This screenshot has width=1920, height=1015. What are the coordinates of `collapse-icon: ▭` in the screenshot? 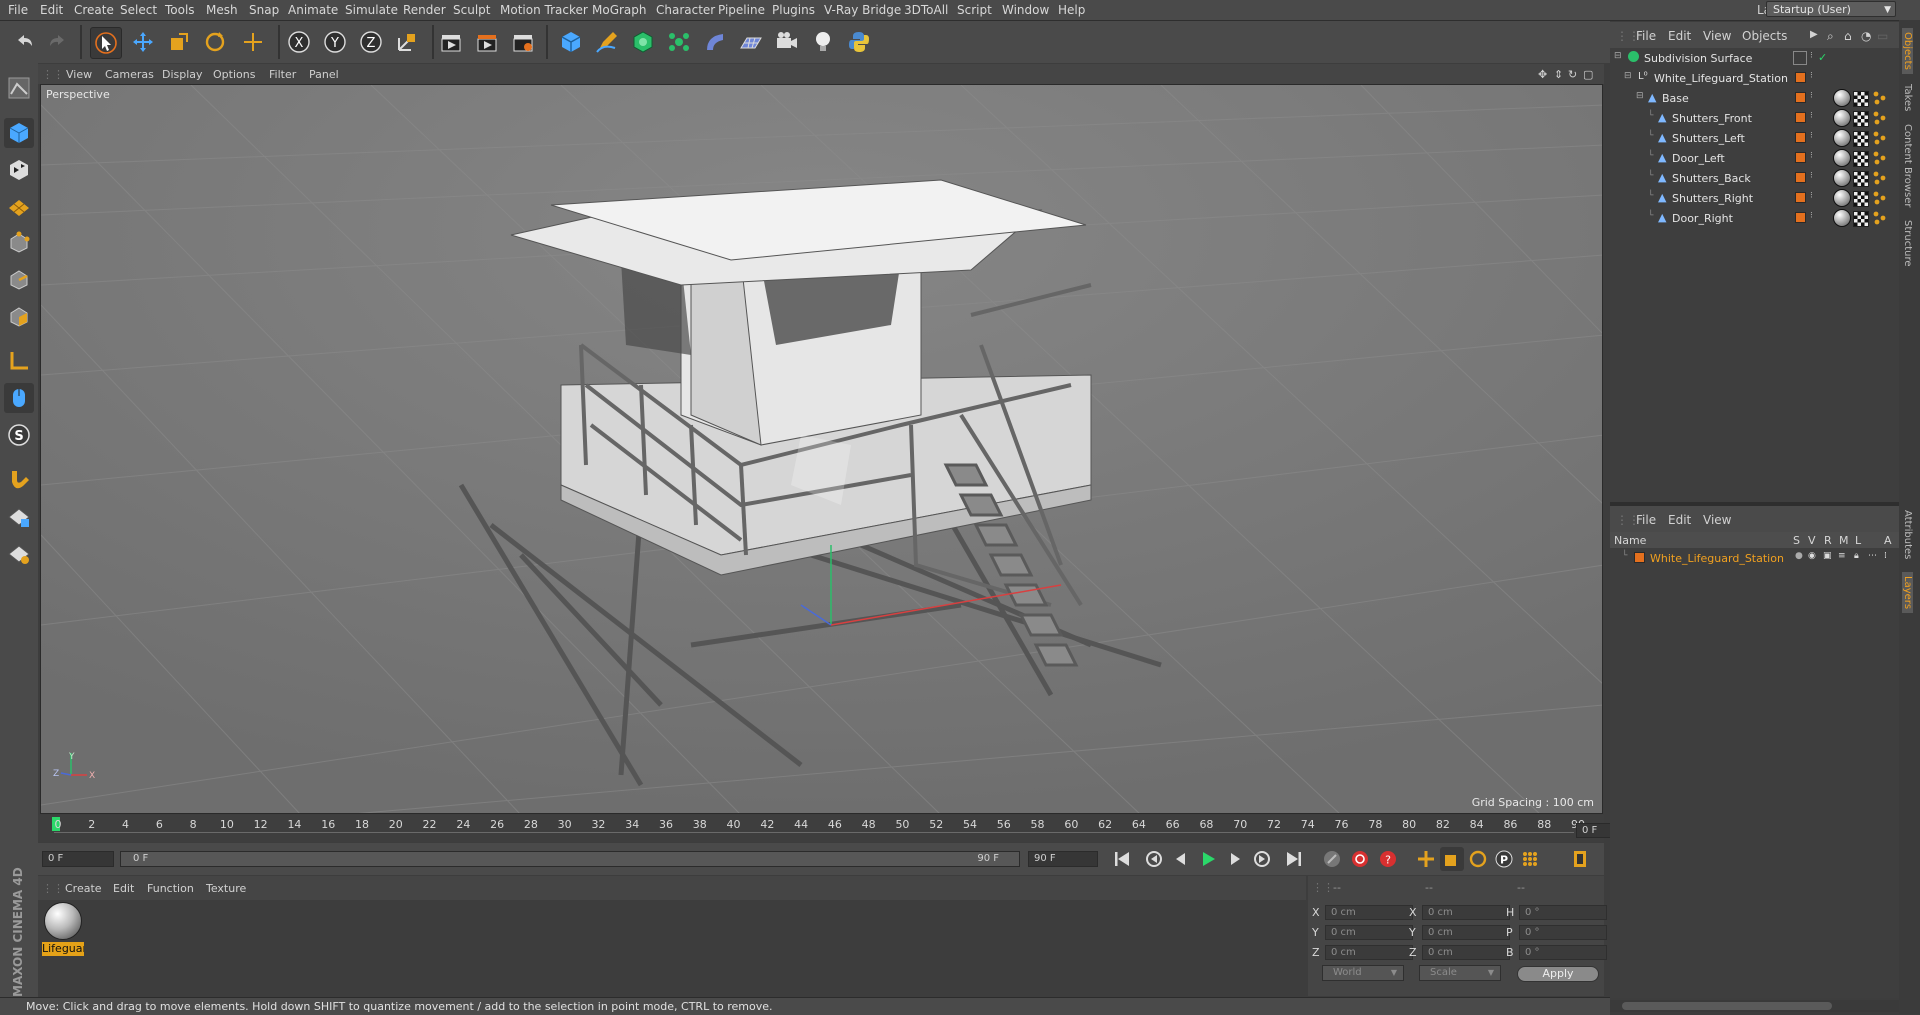 It's located at (1882, 36).